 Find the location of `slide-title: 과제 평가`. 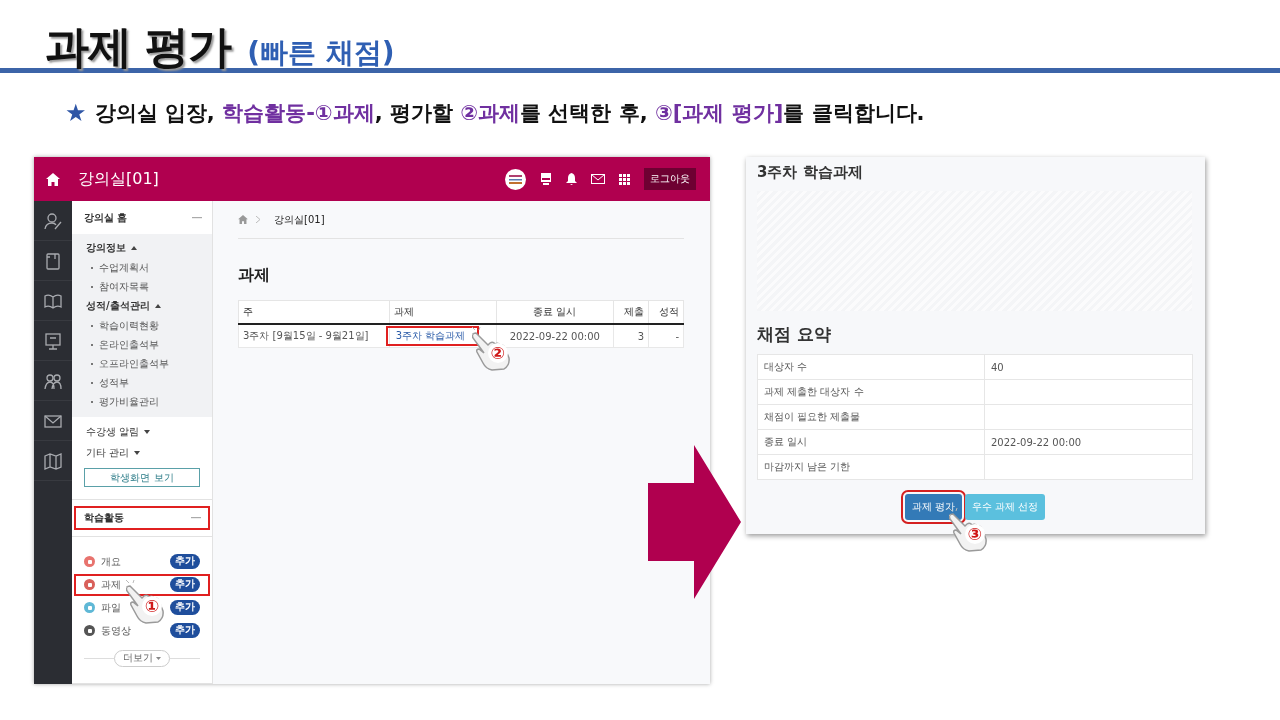

slide-title: 과제 평가 is located at coordinates (138, 47).